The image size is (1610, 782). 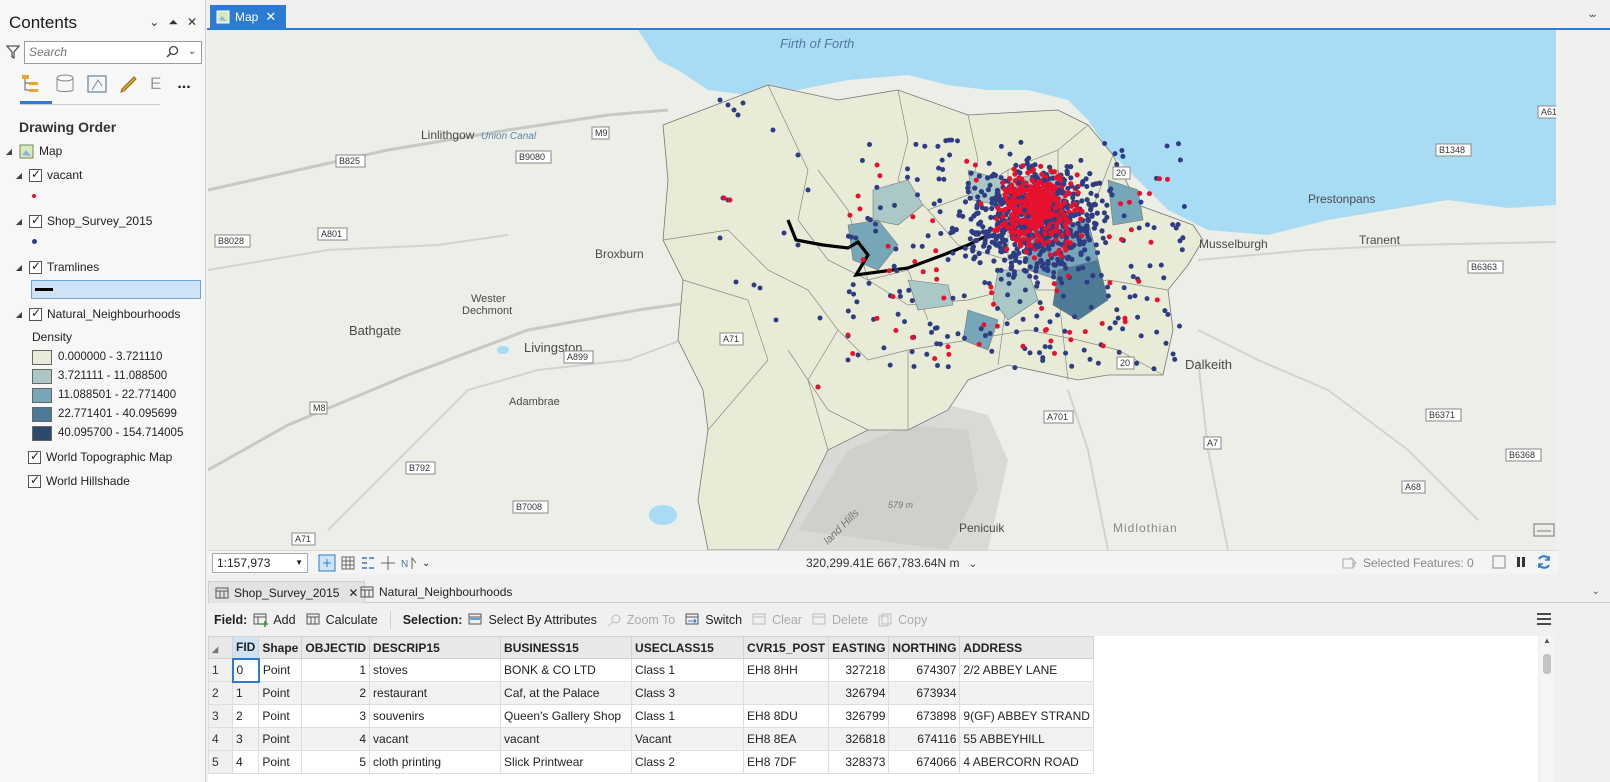 I want to click on cell-useclass15: Class 2, so click(x=688, y=762).